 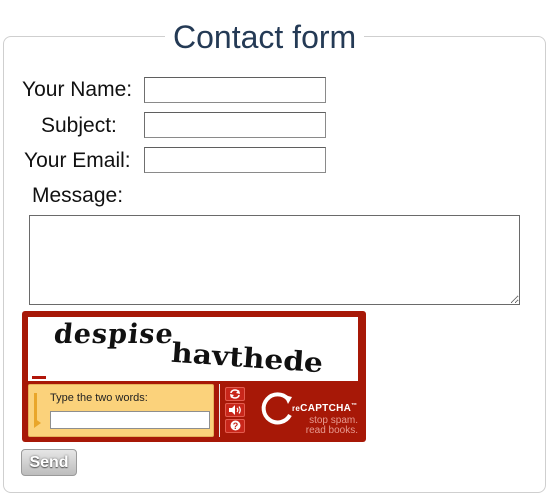 I want to click on email-label: Your Email:, so click(x=77, y=160).